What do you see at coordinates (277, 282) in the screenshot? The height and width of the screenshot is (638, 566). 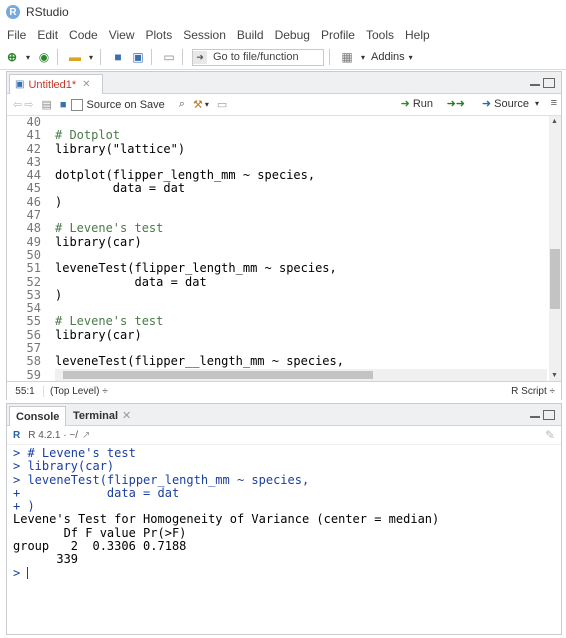 I see `code-line: 52 data = dat` at bounding box center [277, 282].